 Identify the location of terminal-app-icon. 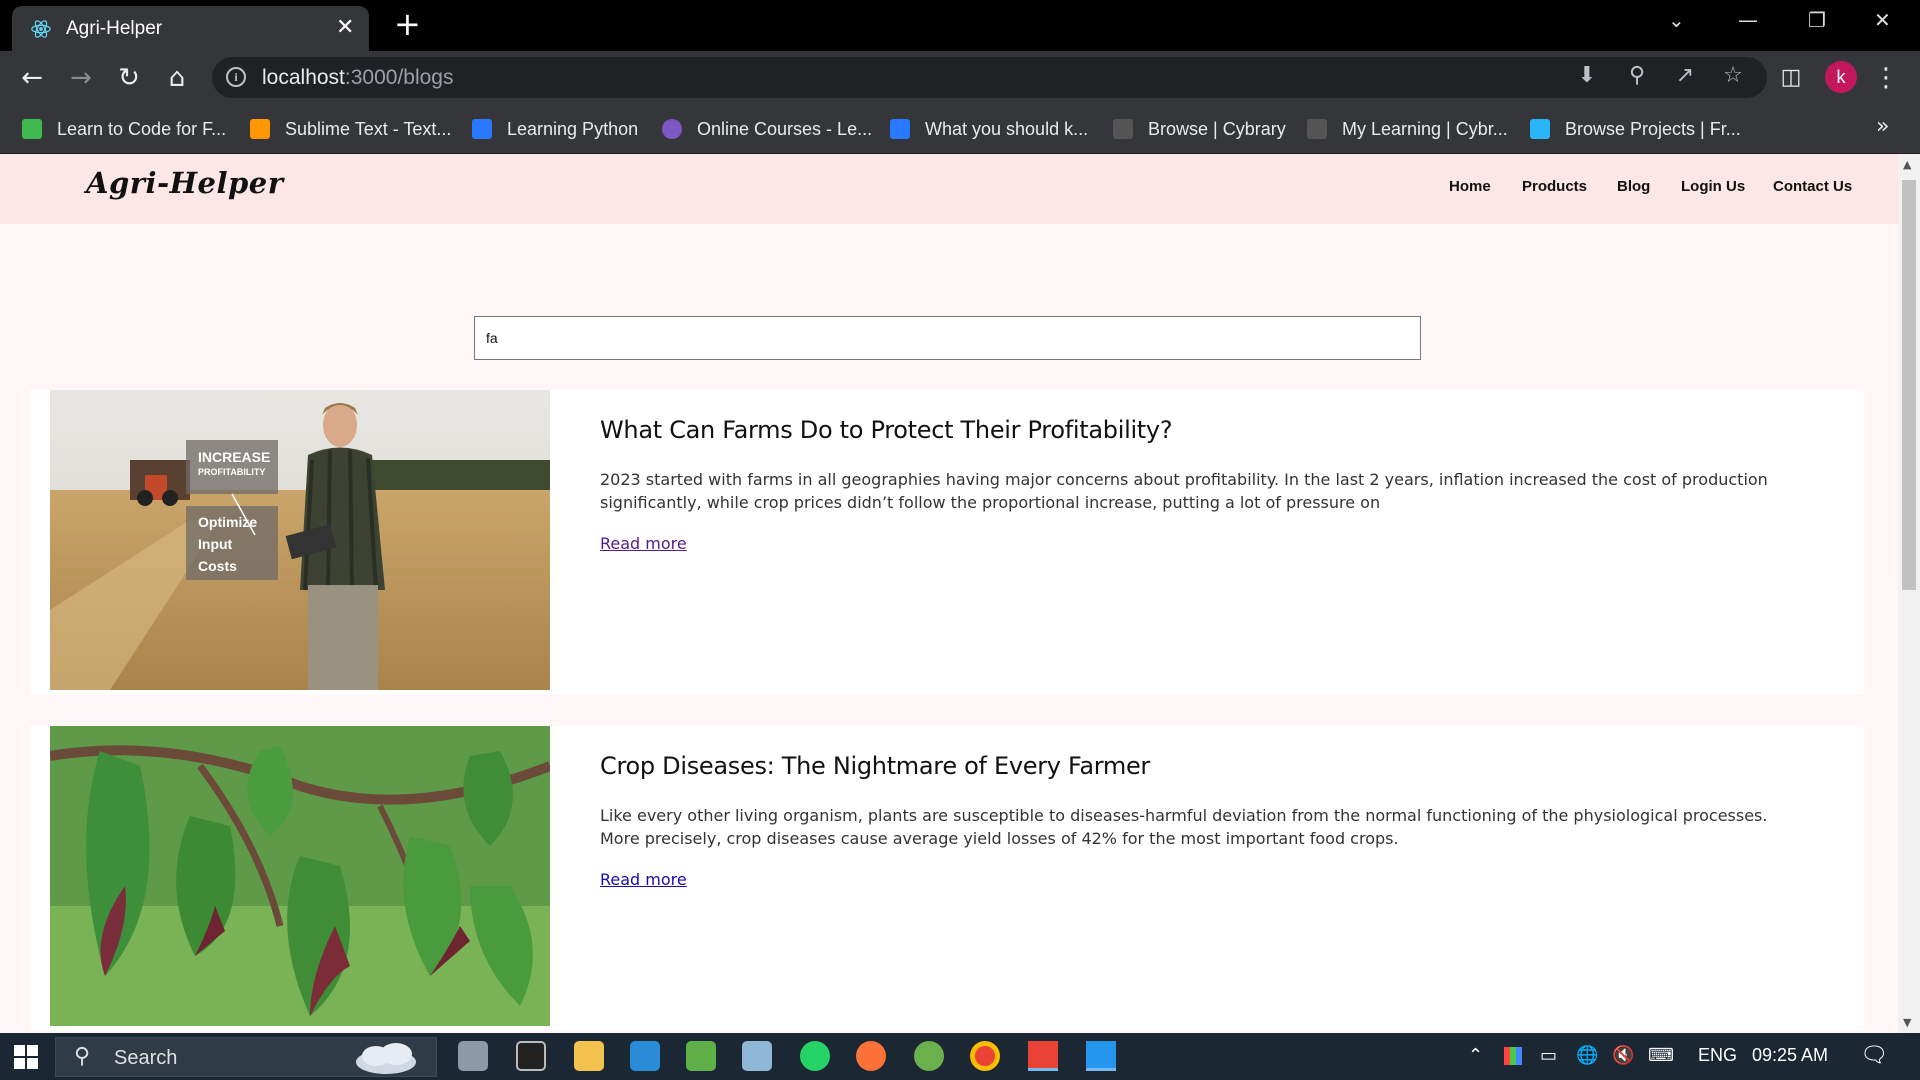
(531, 1056).